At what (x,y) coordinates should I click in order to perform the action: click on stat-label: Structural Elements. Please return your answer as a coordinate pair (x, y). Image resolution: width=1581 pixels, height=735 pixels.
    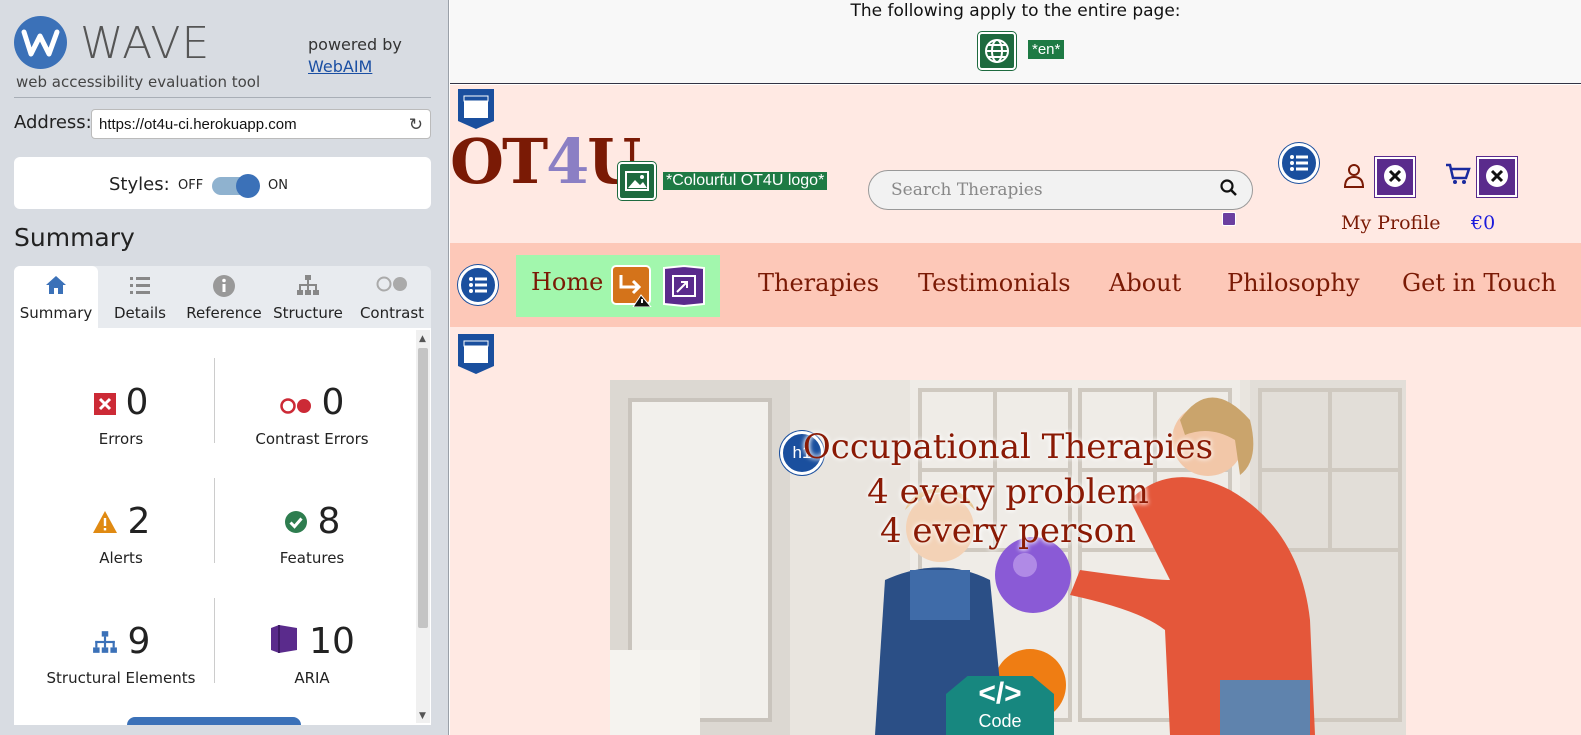
    Looking at the image, I should click on (121, 678).